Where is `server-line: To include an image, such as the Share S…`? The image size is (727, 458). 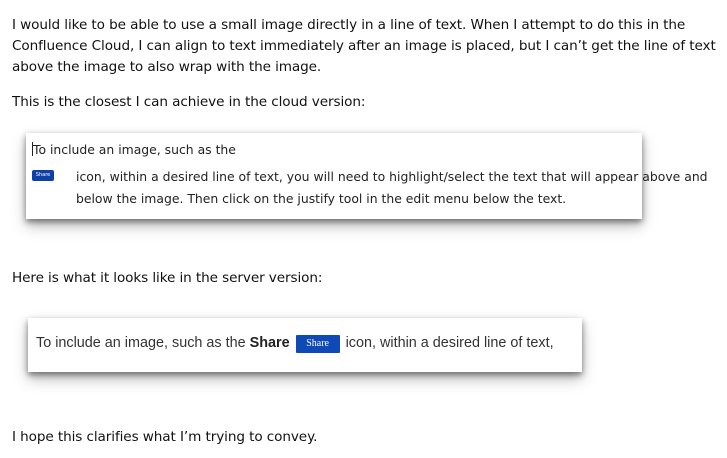 server-line: To include an image, such as the Share S… is located at coordinates (295, 344).